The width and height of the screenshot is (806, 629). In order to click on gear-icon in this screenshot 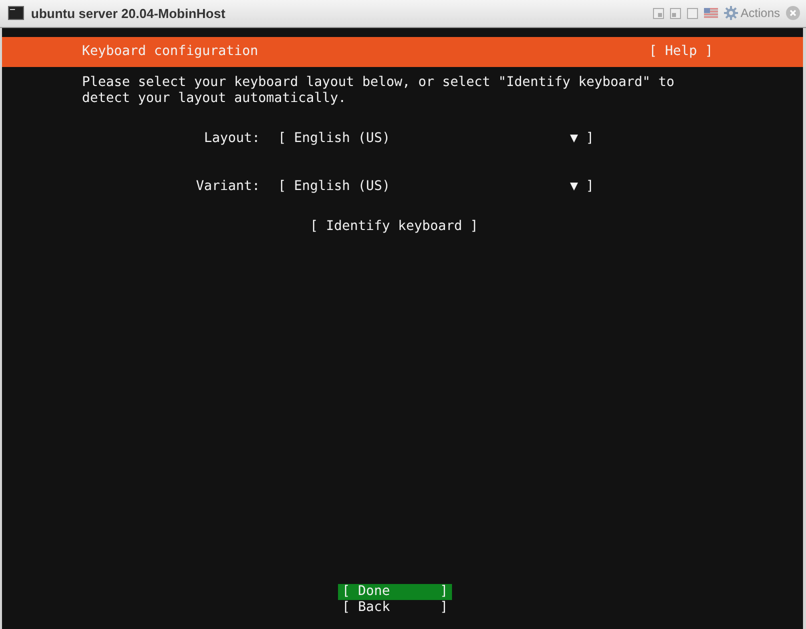, I will do `click(731, 13)`.